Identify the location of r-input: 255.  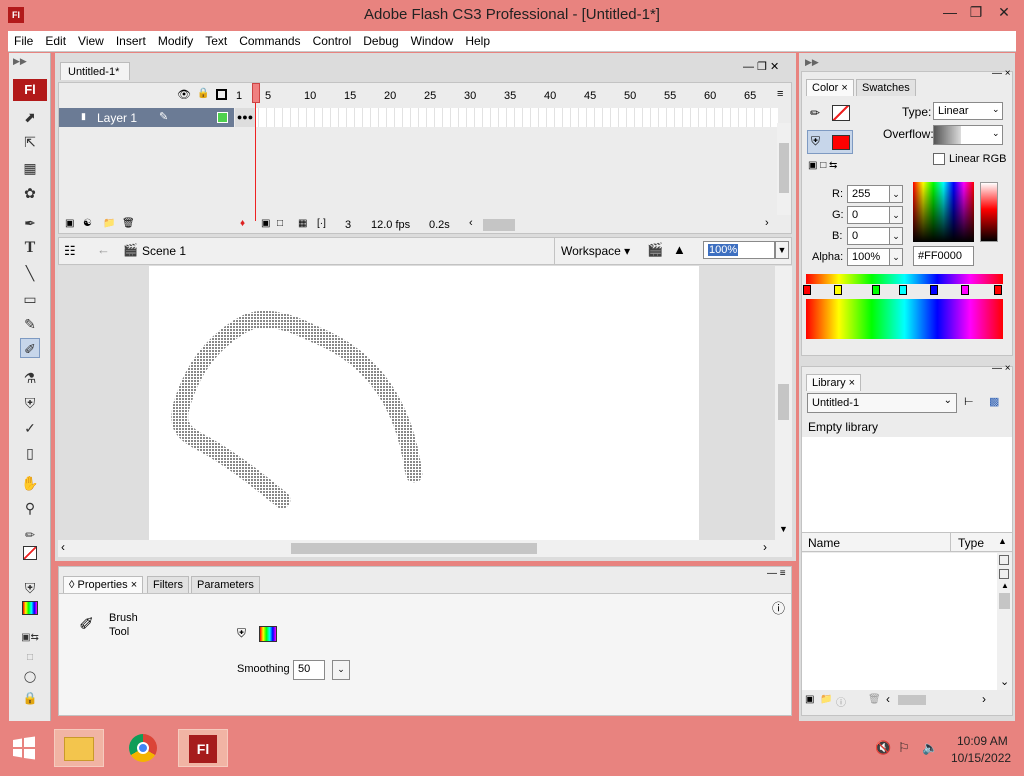
(869, 194).